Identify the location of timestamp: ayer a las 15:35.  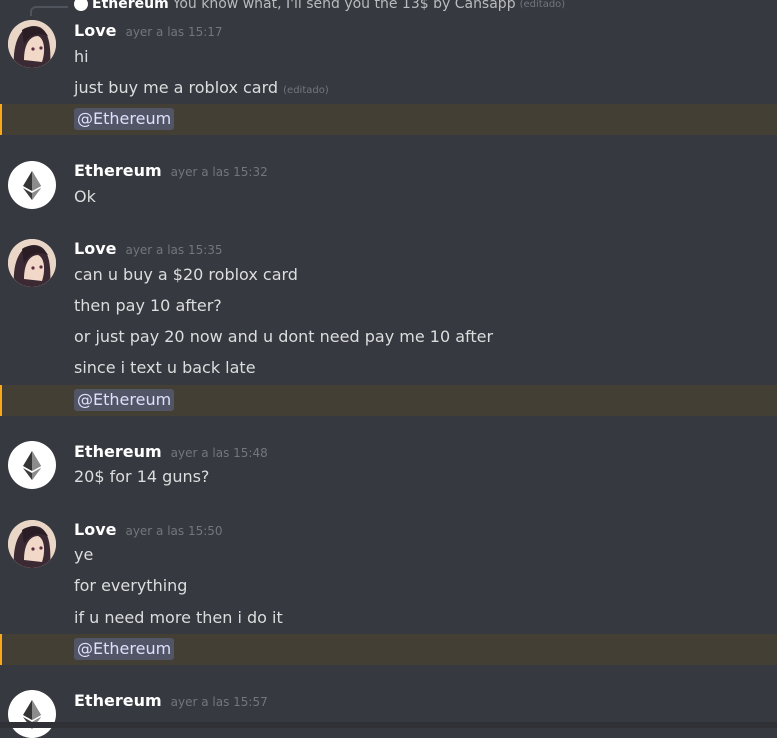
(173, 250).